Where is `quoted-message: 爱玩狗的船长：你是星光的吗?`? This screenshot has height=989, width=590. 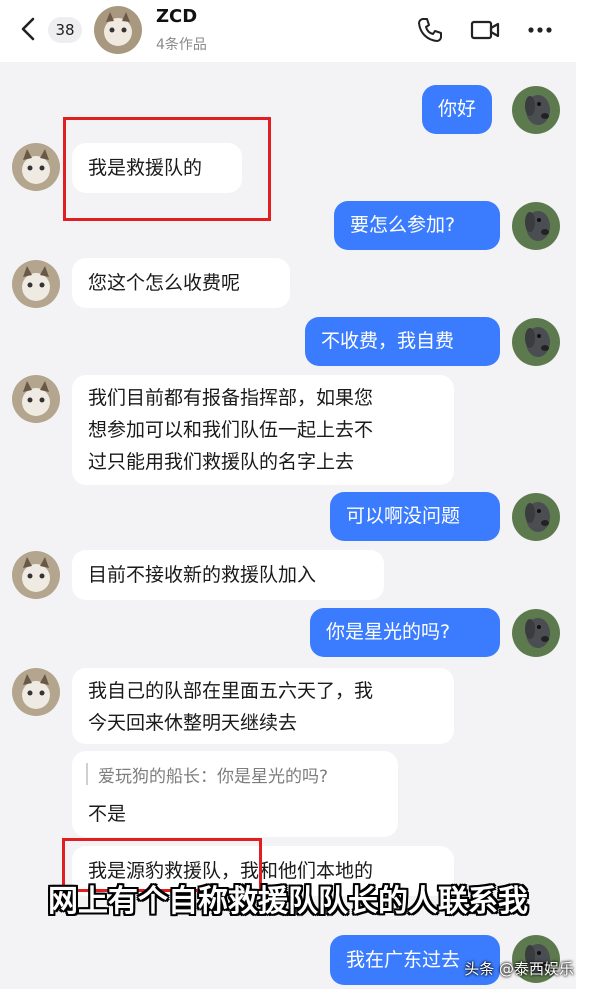
quoted-message: 爱玩狗的船长：你是星光的吗? is located at coordinates (213, 777).